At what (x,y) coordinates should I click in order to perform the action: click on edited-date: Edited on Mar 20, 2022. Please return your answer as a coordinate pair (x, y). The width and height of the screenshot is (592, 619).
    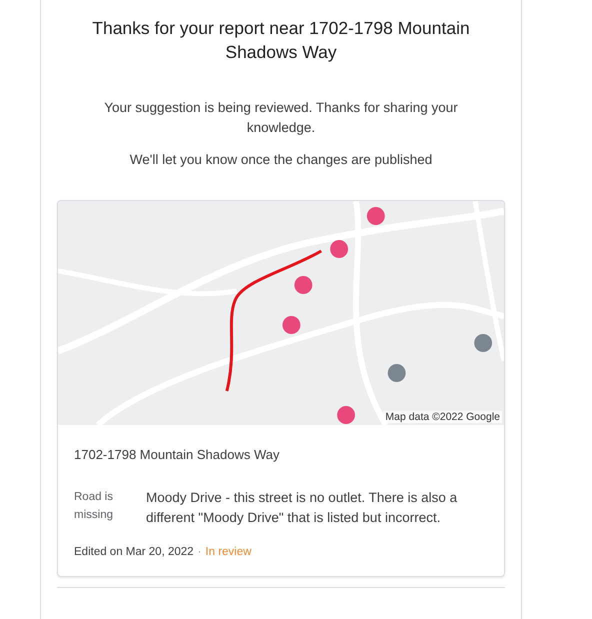
    Looking at the image, I should click on (134, 552).